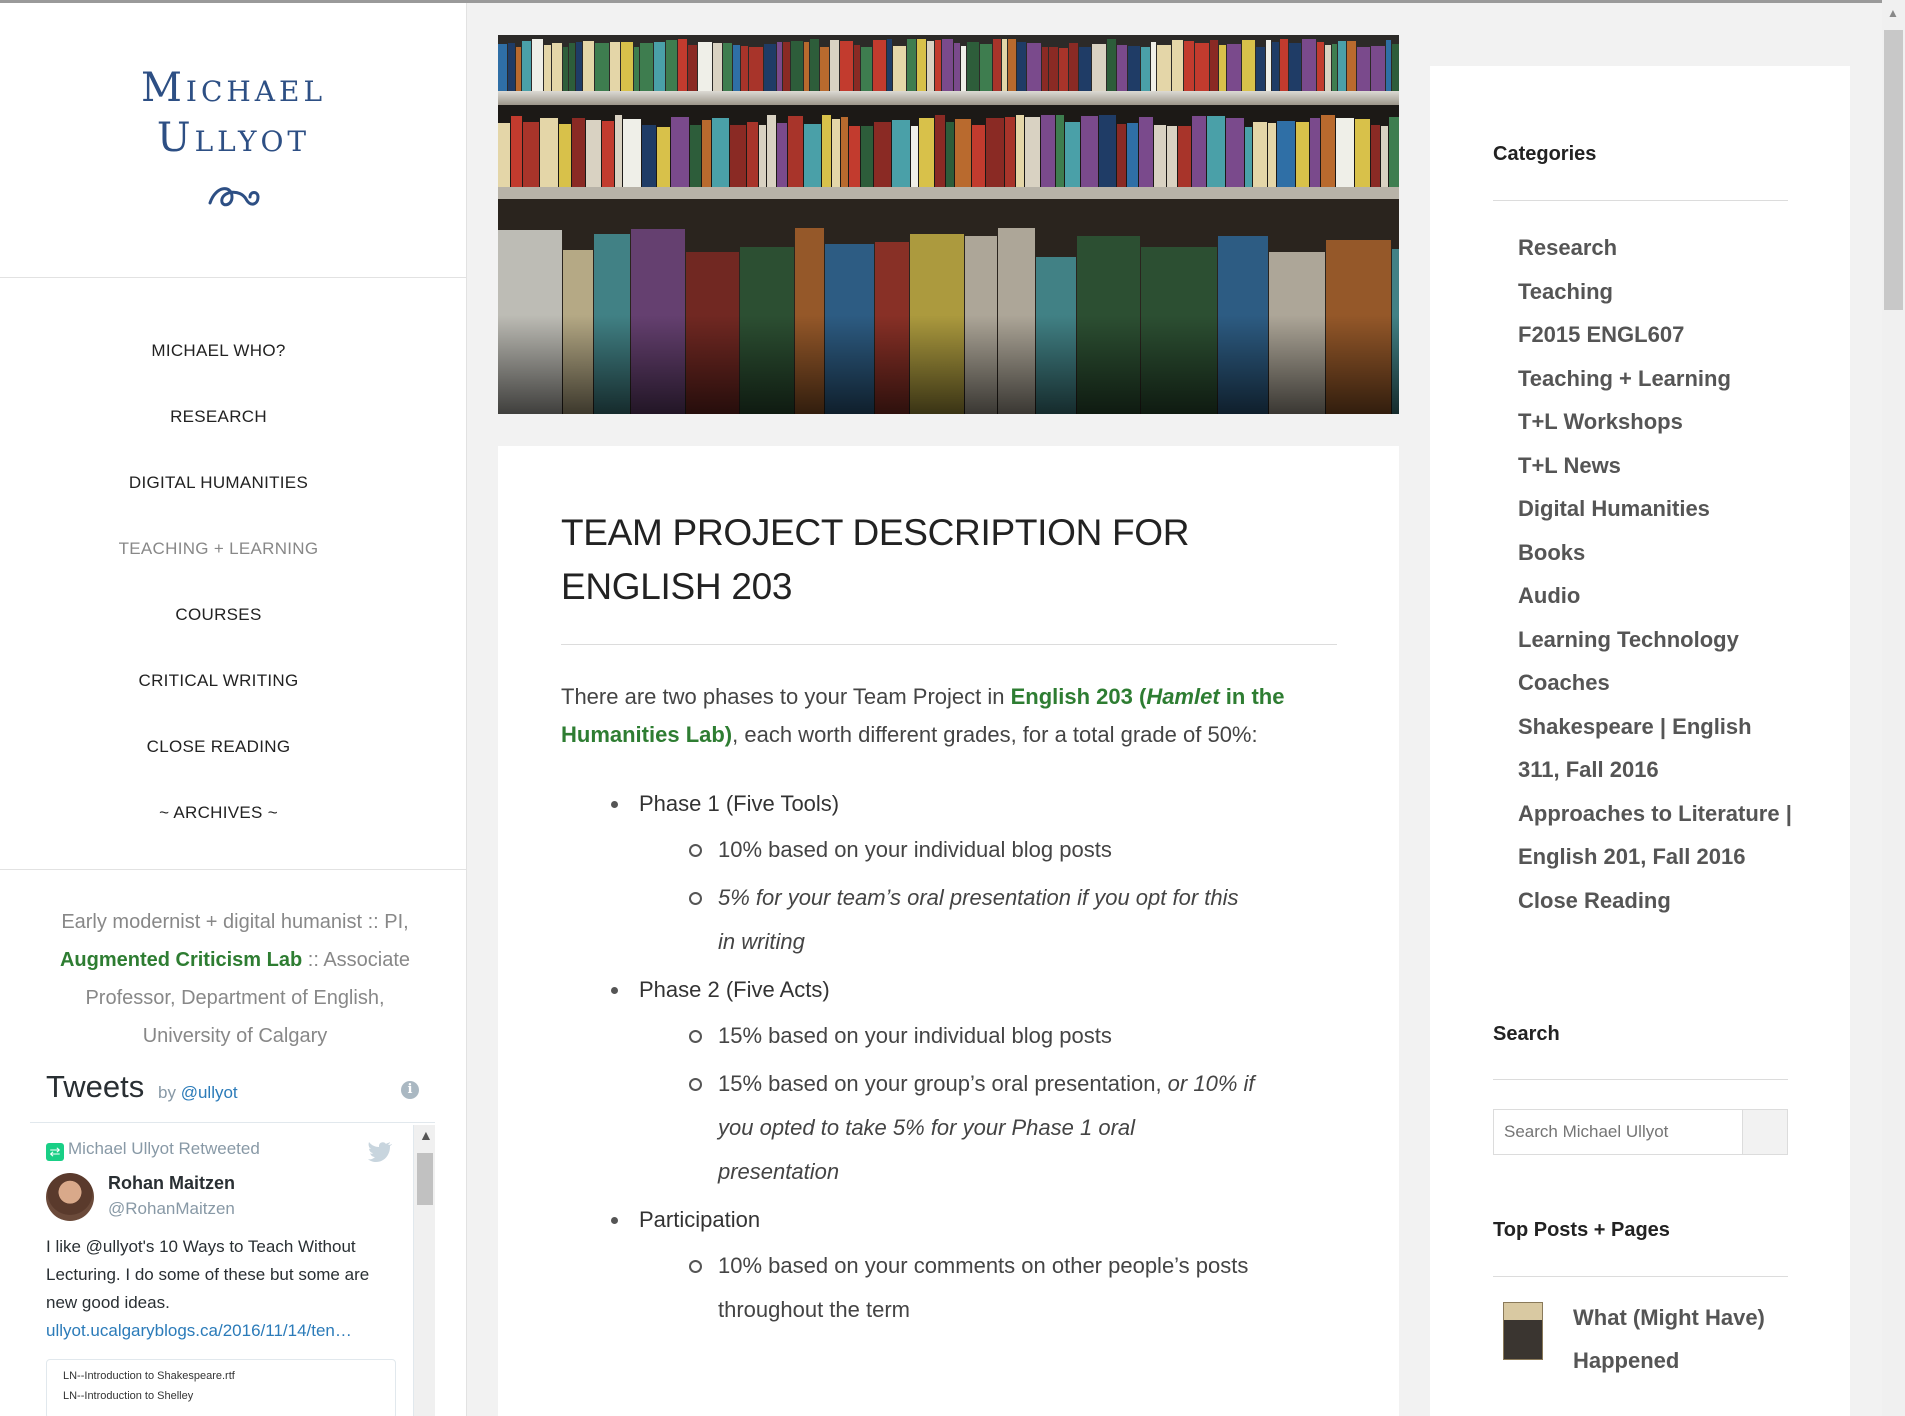 The image size is (1905, 1416). I want to click on phase-1-item-1: 10% based on your individual blog posts, so click(911, 850).